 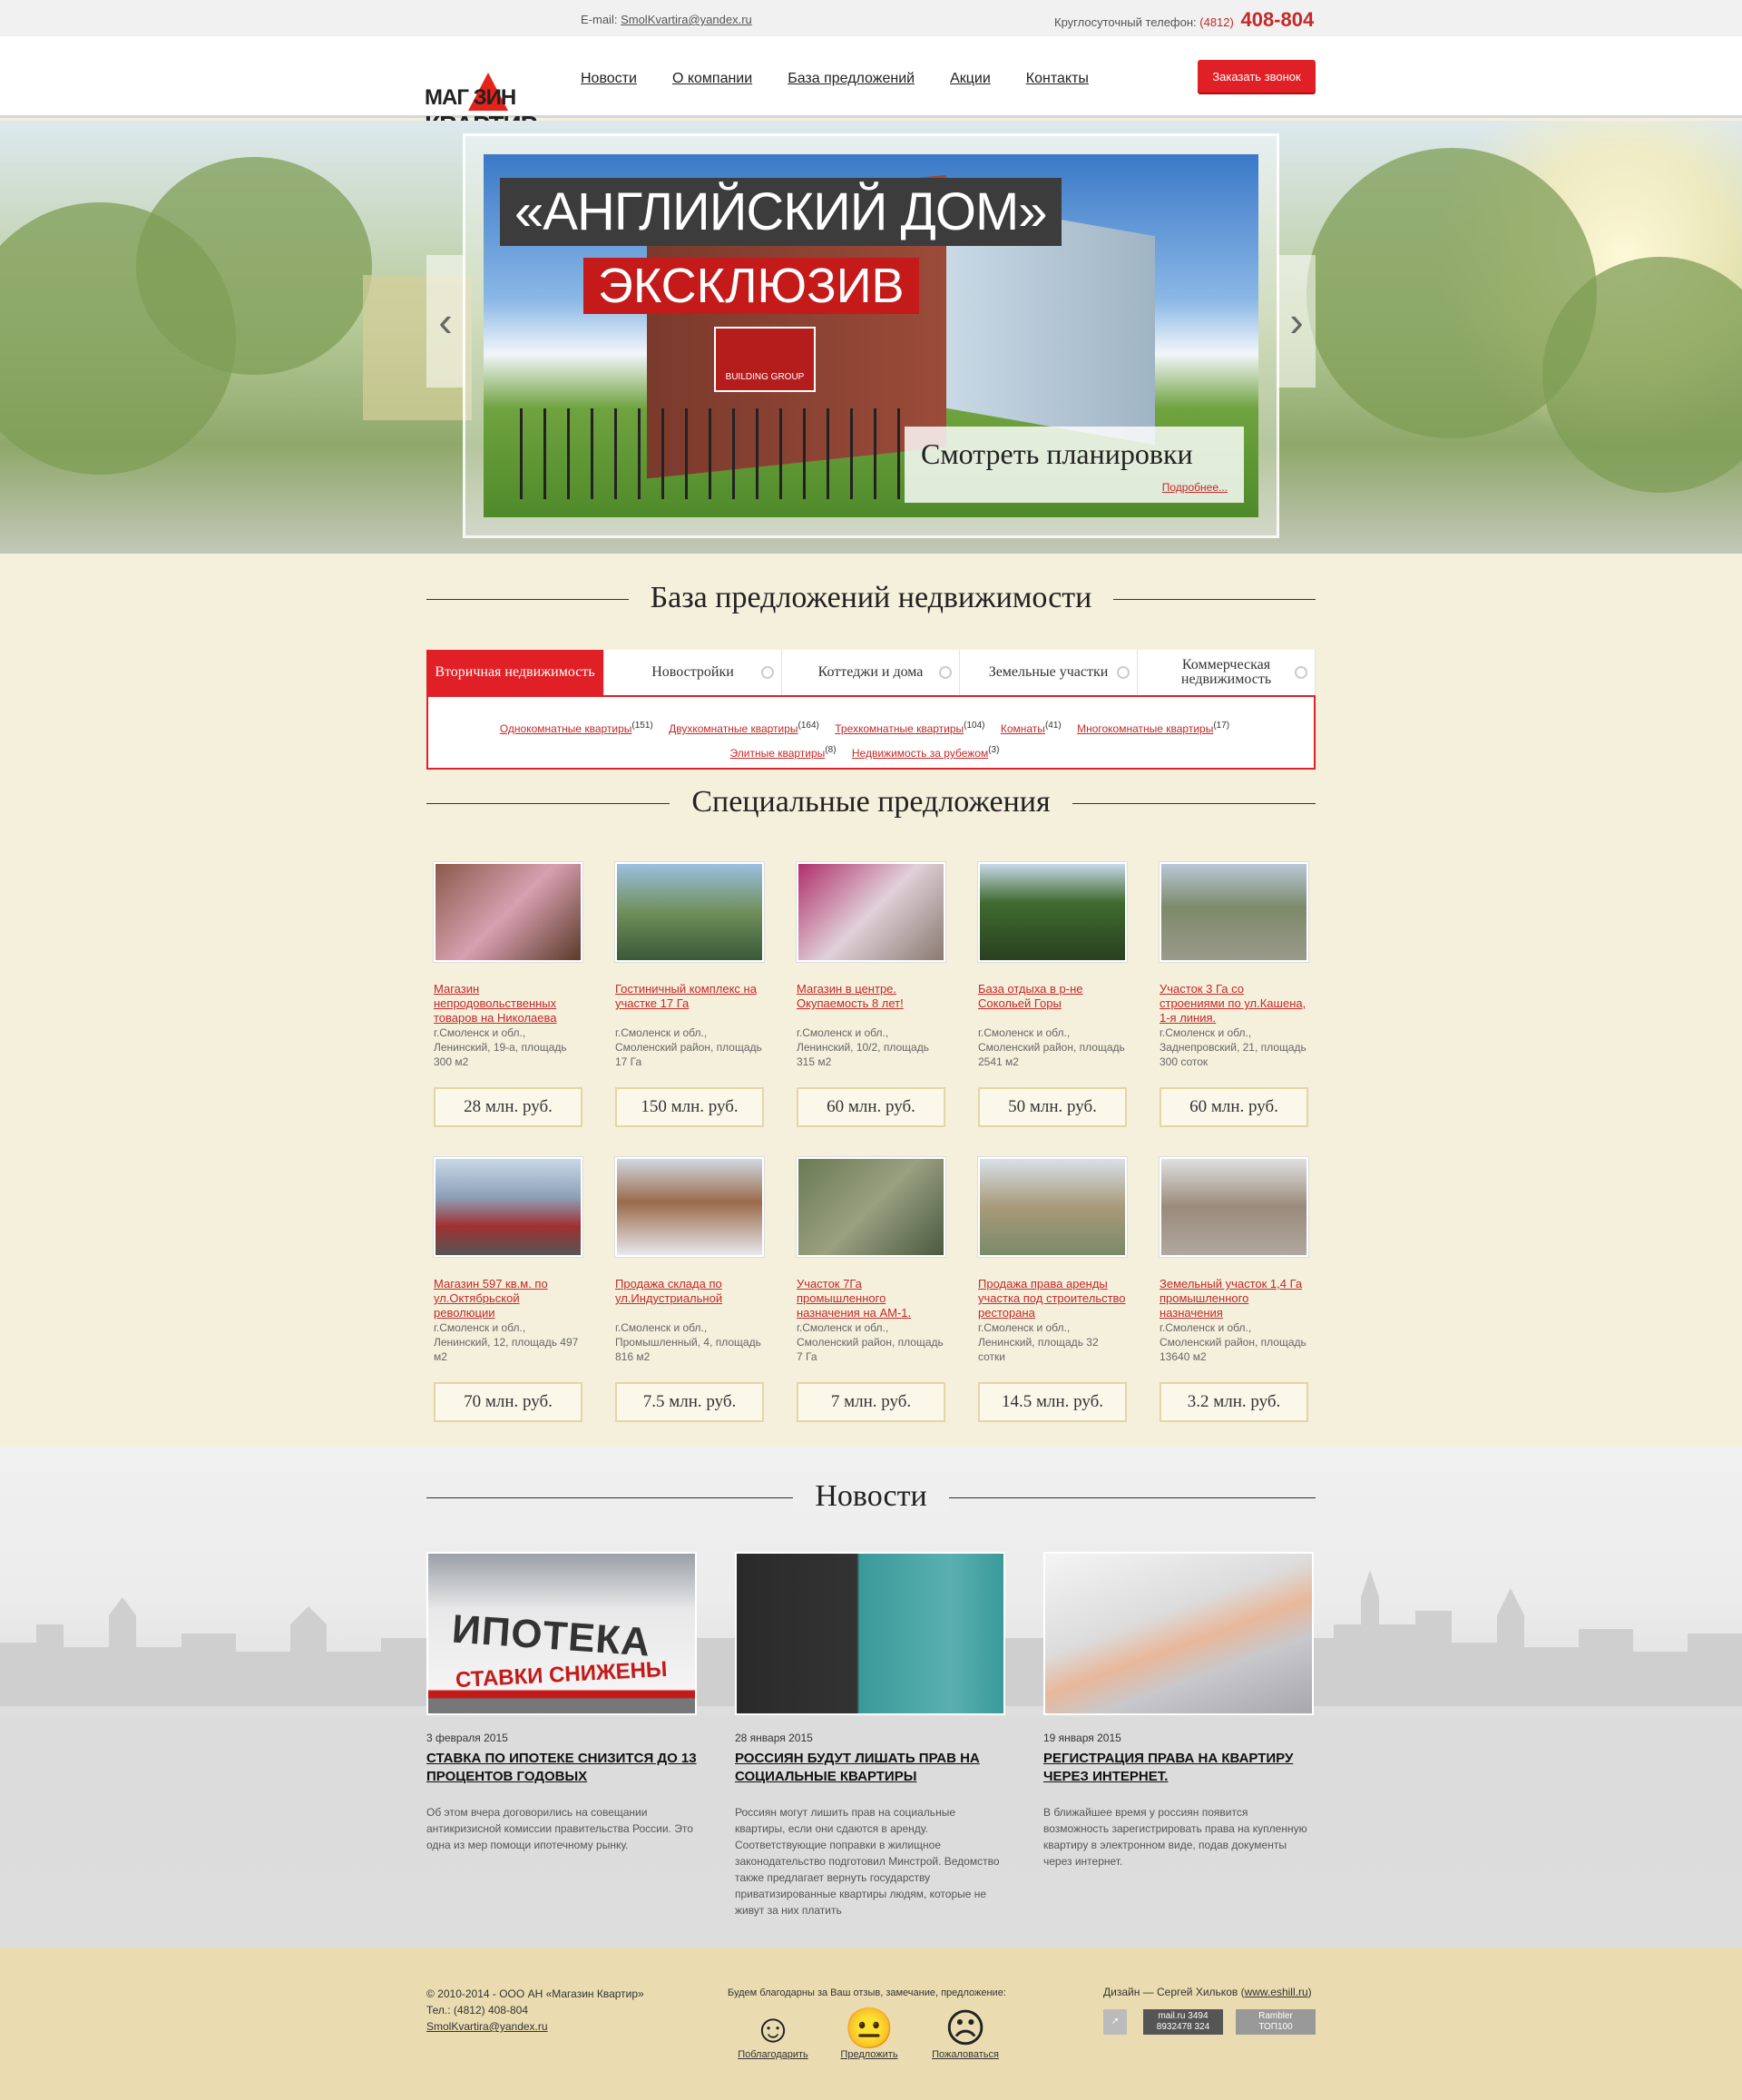 What do you see at coordinates (773, 2035) in the screenshot?
I see `feedback-thanks: ☺ Поблагодарить` at bounding box center [773, 2035].